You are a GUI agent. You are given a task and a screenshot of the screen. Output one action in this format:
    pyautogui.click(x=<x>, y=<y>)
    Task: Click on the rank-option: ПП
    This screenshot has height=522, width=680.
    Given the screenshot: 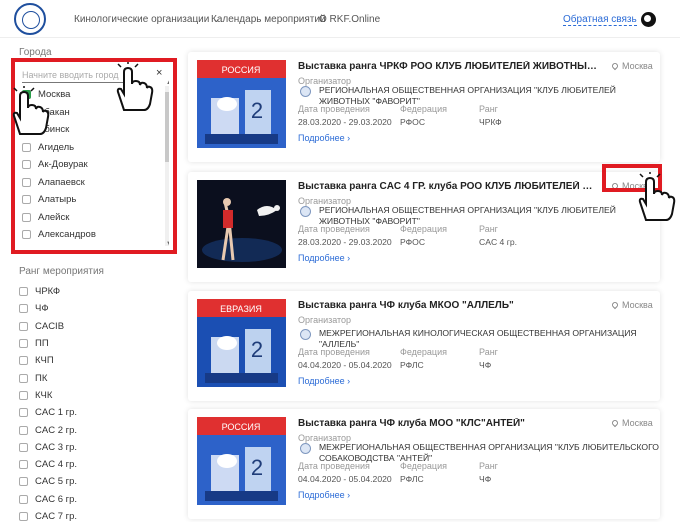 What is the action you would take?
    pyautogui.click(x=48, y=343)
    